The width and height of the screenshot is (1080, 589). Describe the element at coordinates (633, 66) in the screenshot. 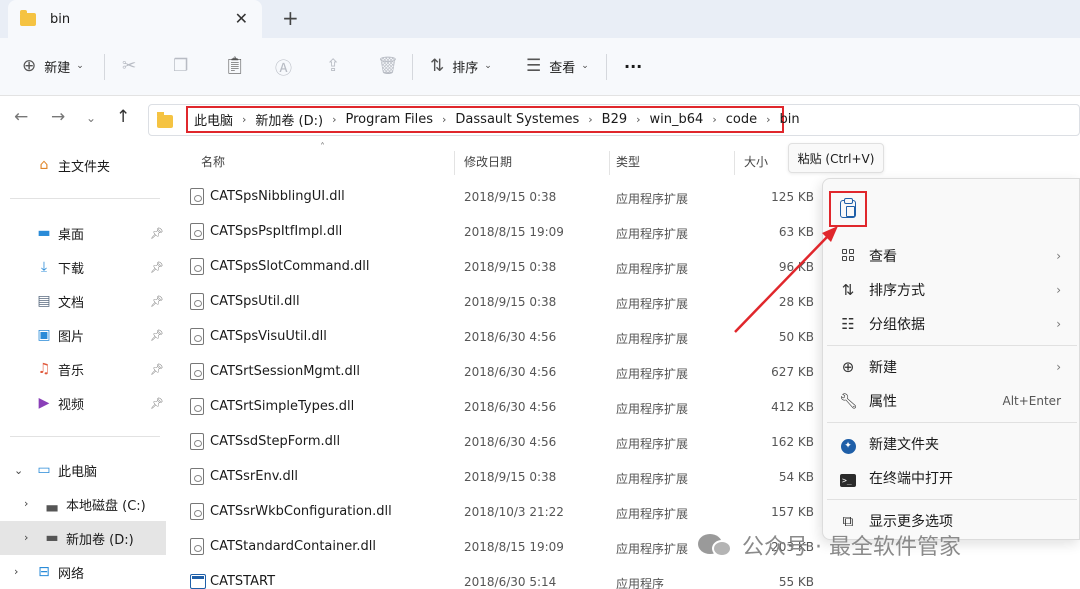

I see `more-options-button: ···` at that location.